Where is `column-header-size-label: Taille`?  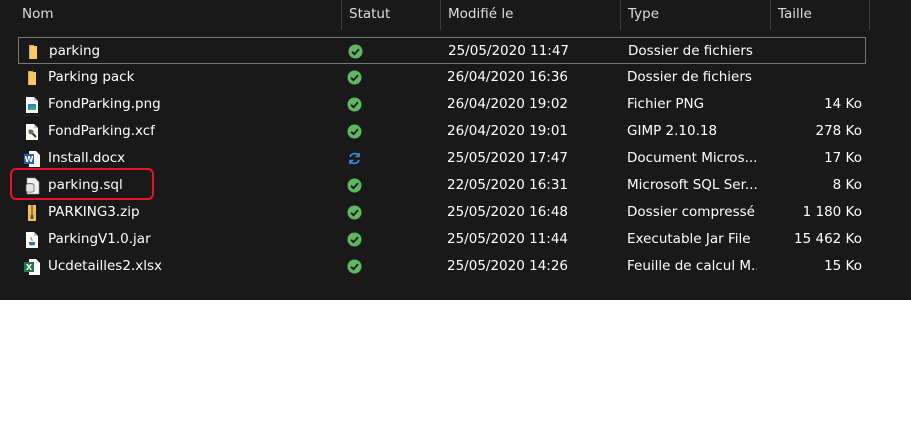
column-header-size-label: Taille is located at coordinates (795, 14).